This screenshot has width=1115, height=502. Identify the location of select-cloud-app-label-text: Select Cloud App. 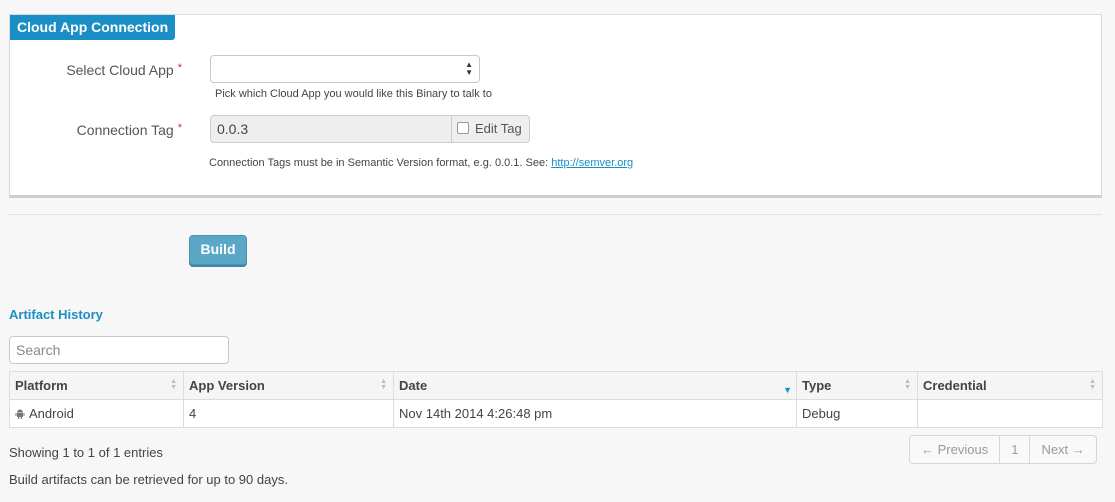
(120, 70).